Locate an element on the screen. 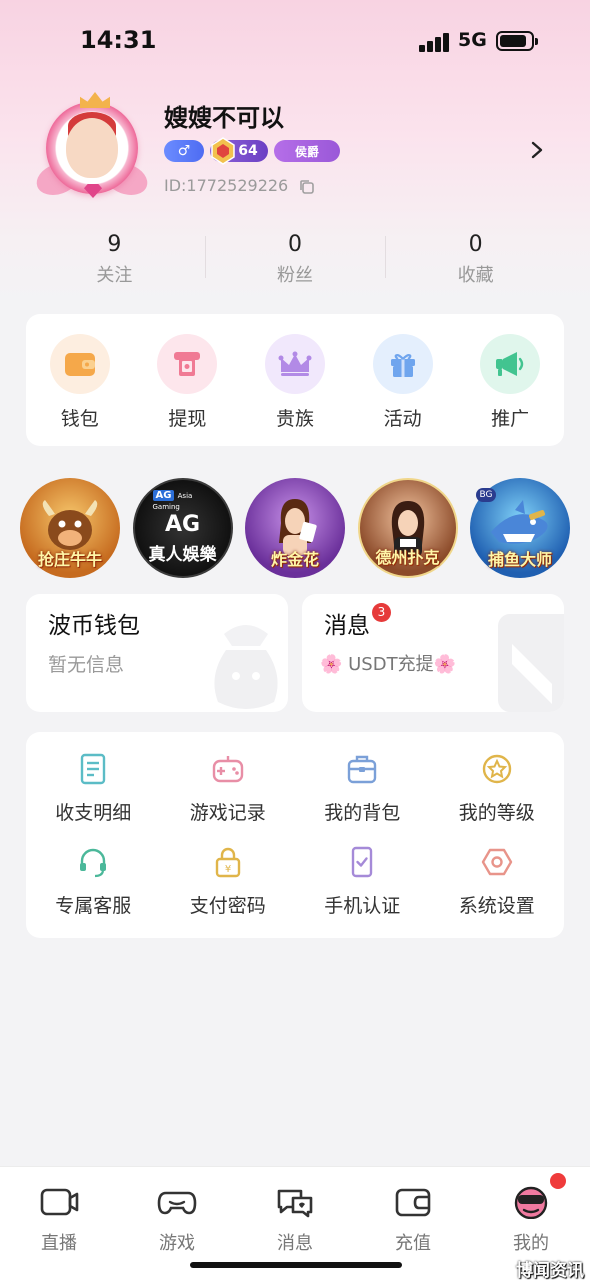 The height and width of the screenshot is (1280, 590). stat-value: 9 is located at coordinates (114, 244).